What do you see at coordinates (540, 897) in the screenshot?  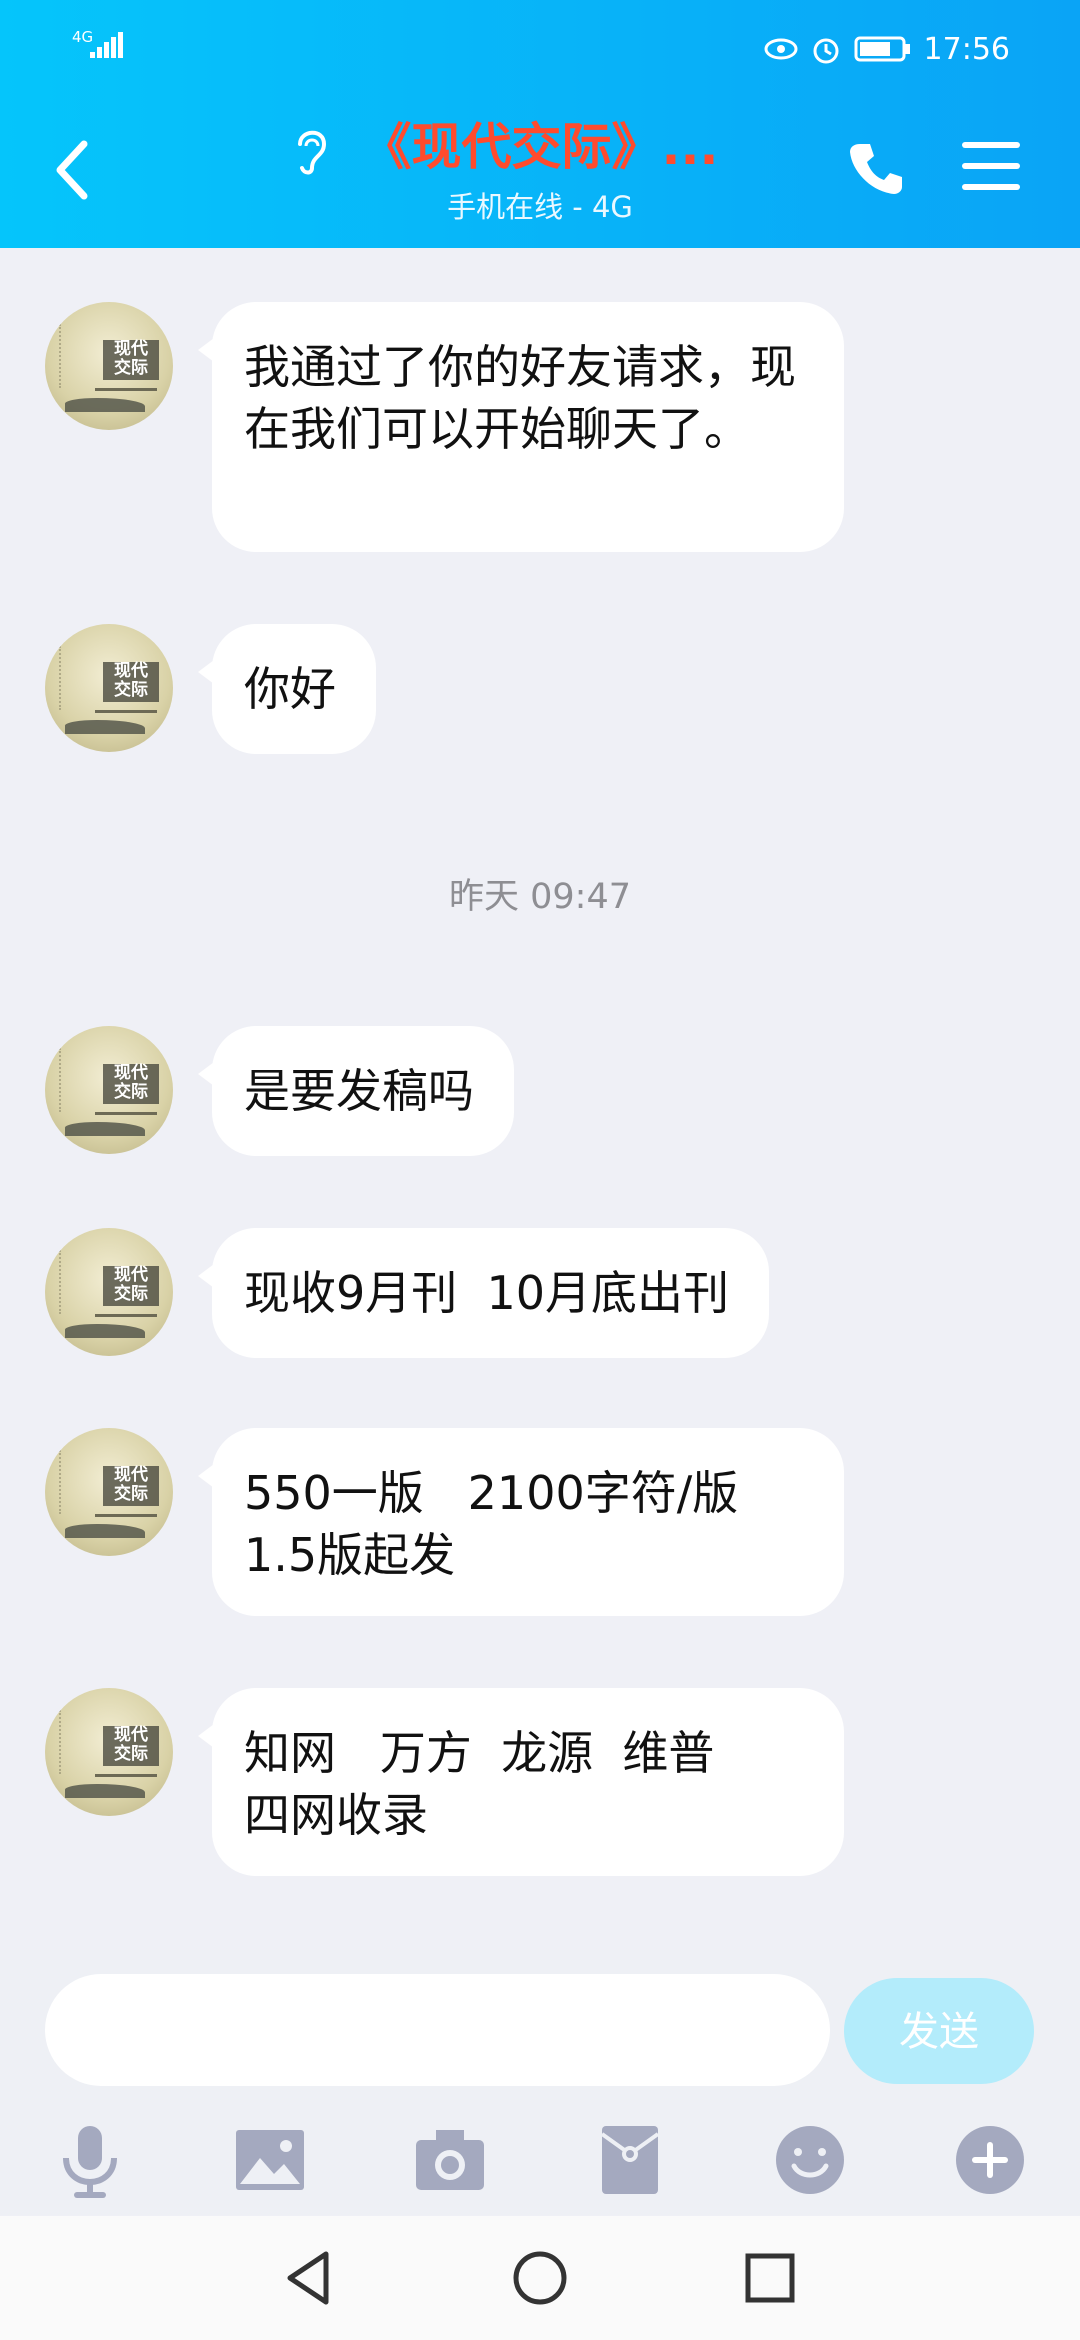 I see `timestamp-divider: 昨天 09:47` at bounding box center [540, 897].